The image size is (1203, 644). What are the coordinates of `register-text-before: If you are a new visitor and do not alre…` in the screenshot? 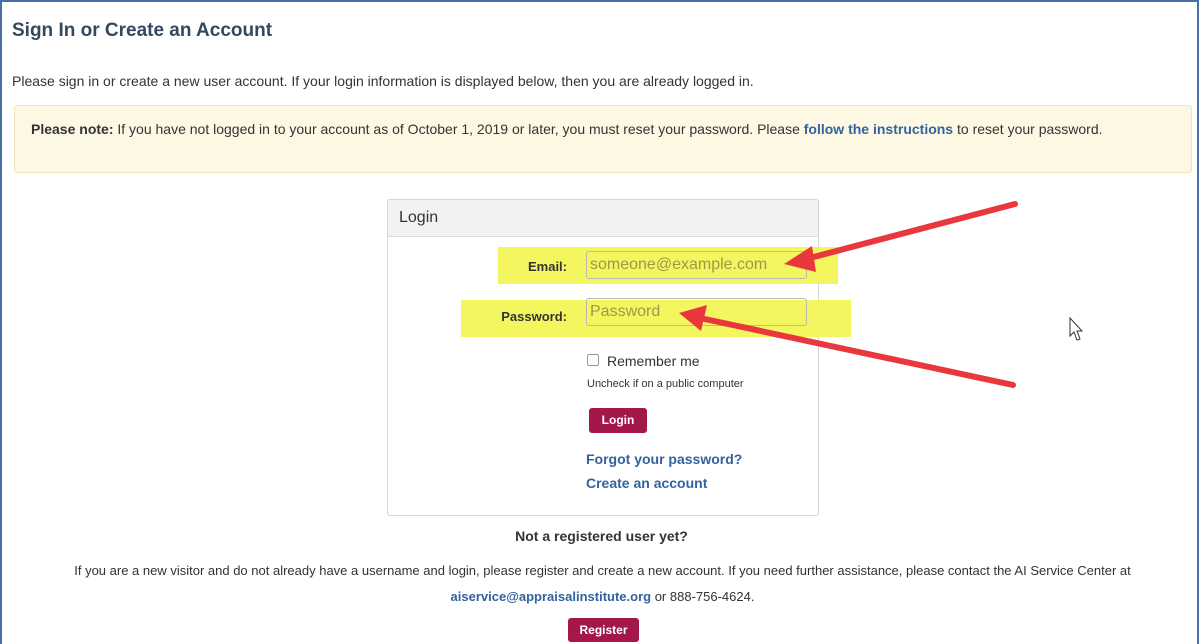 It's located at (602, 570).